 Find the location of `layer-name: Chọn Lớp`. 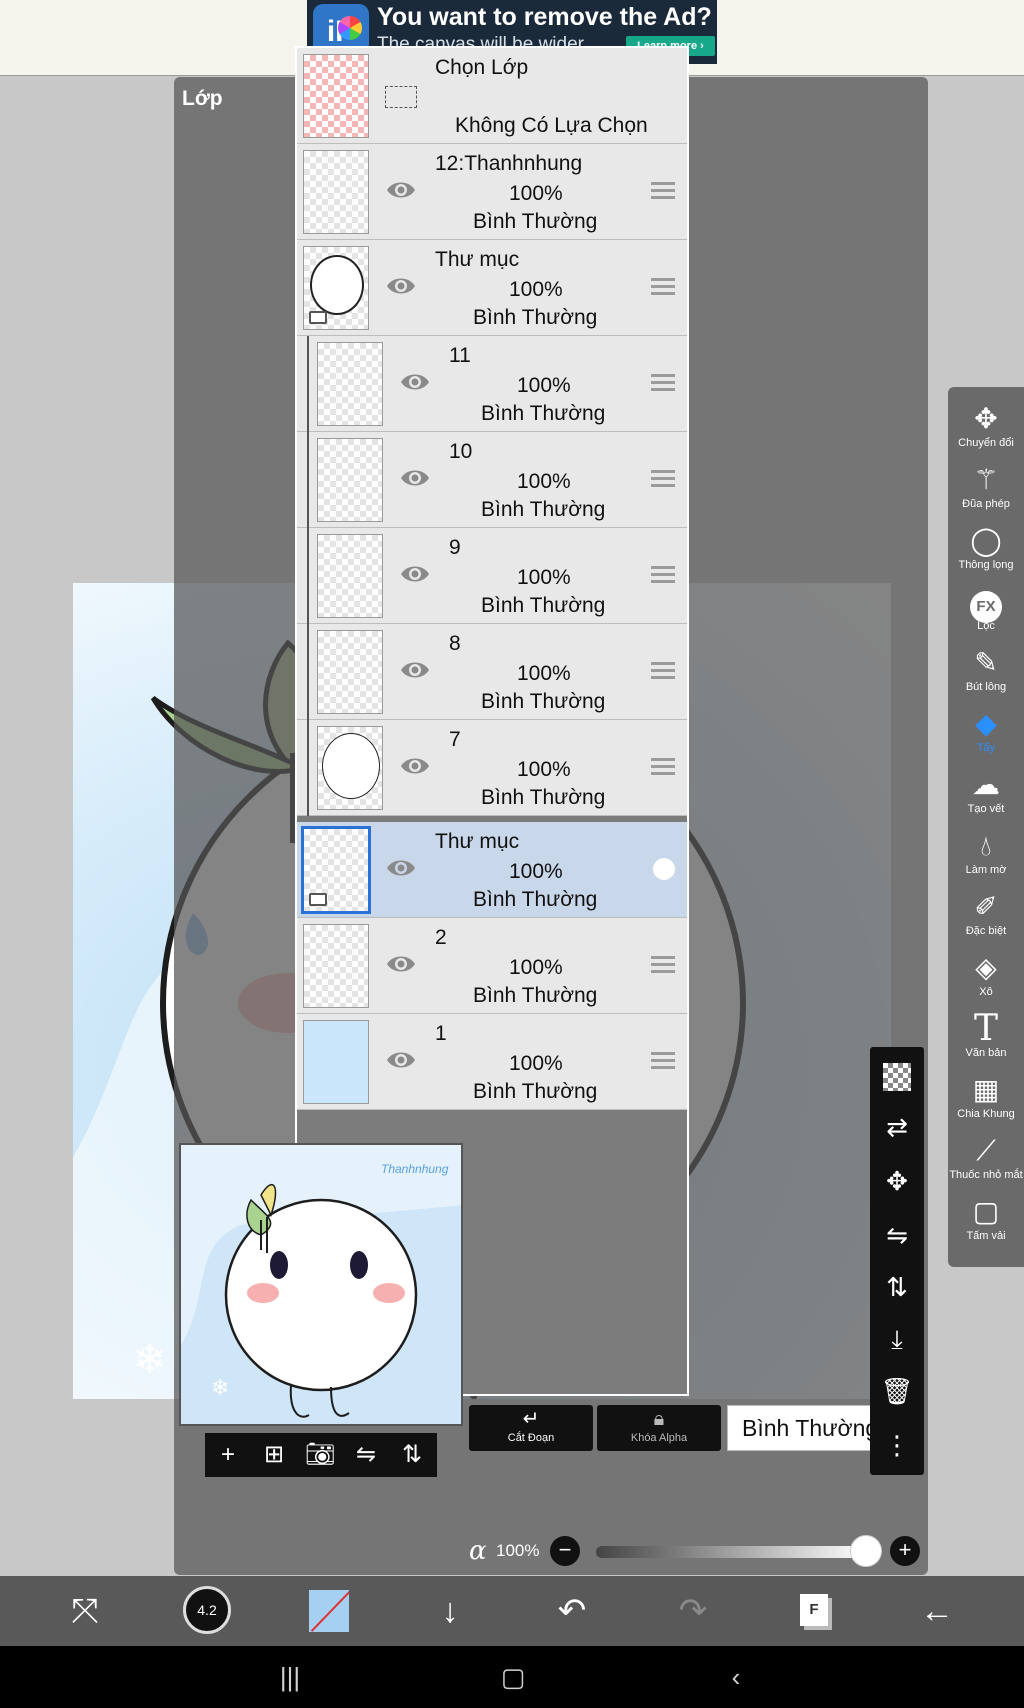

layer-name: Chọn Lớp is located at coordinates (482, 67).